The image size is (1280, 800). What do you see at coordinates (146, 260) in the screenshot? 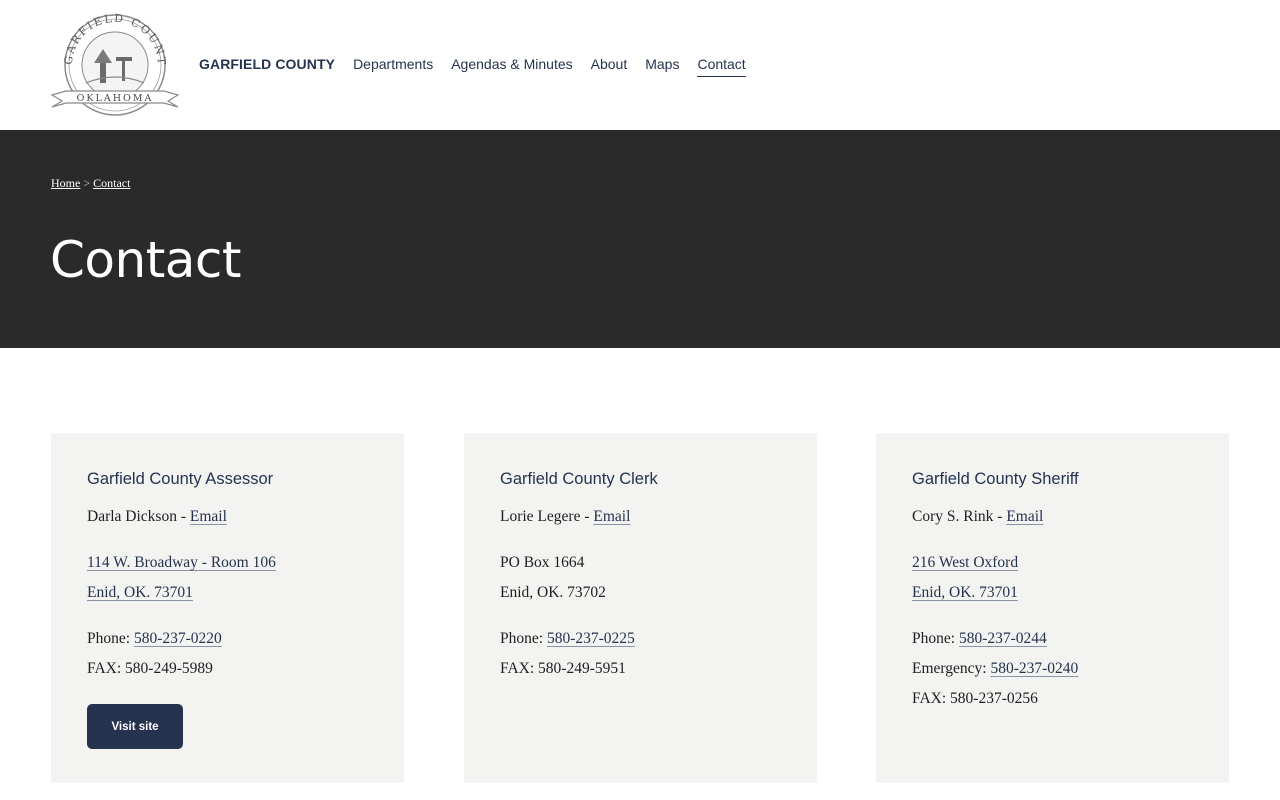
I see `page-title: Contact` at bounding box center [146, 260].